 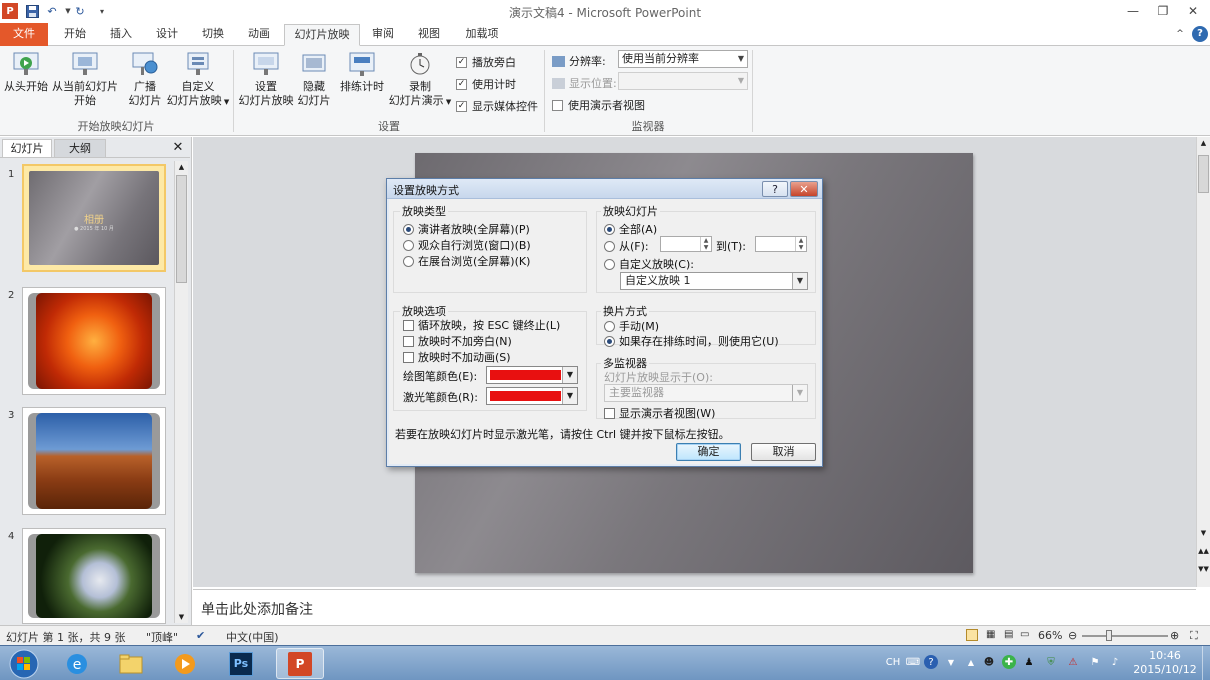 I want to click on start-button, so click(x=24, y=663).